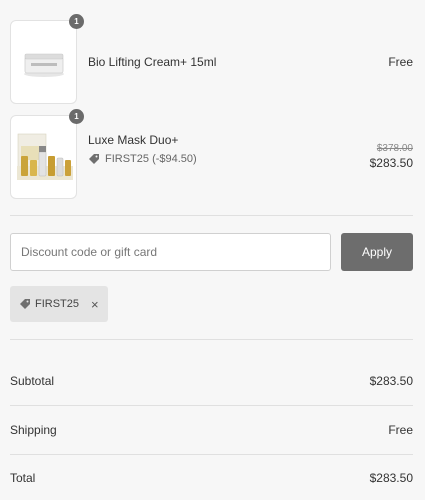  What do you see at coordinates (400, 430) in the screenshot?
I see `shipping-value: Free` at bounding box center [400, 430].